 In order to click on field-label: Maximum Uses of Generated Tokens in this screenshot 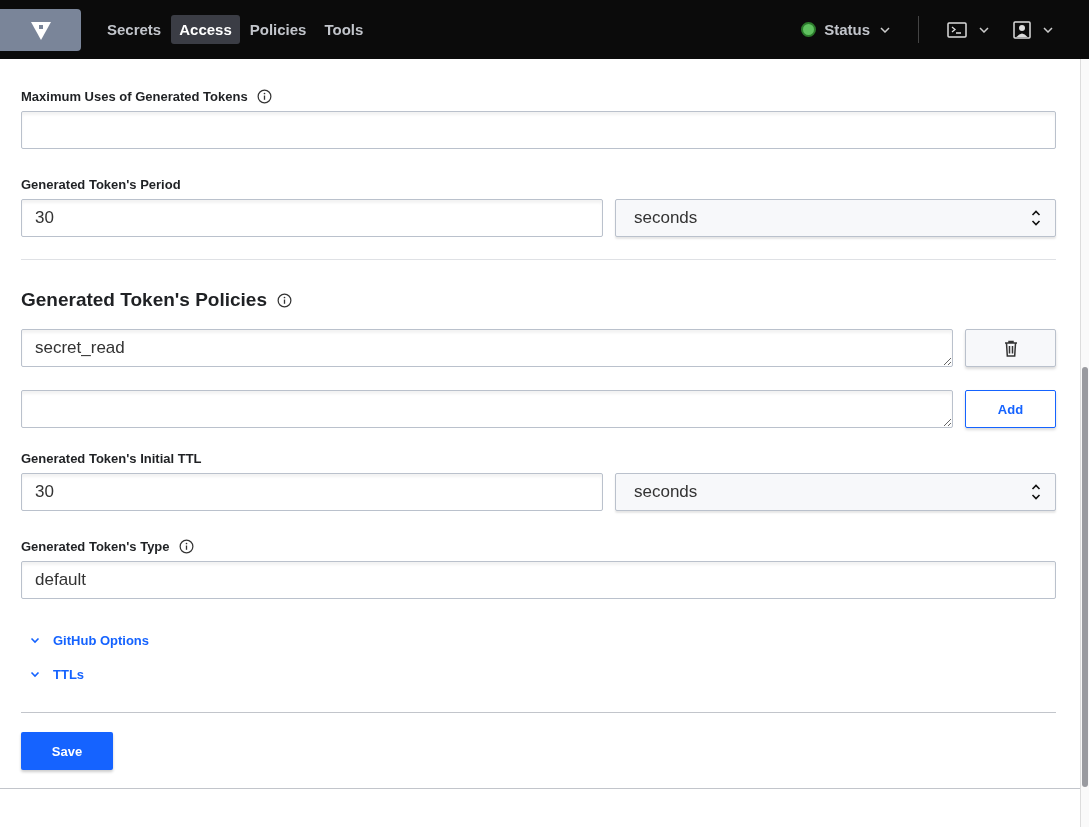, I will do `click(134, 96)`.